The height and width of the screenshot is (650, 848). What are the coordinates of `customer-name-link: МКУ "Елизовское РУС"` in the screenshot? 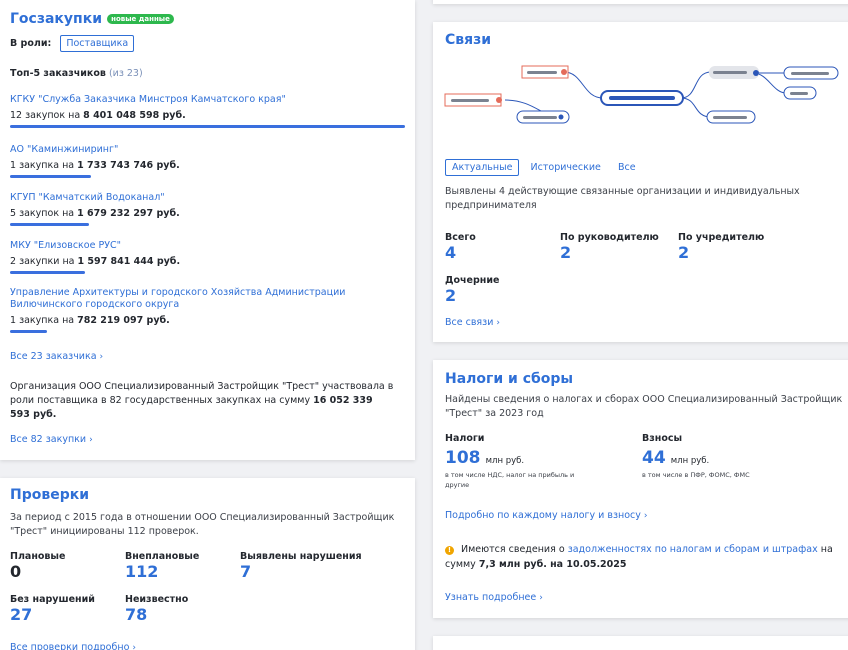 It's located at (190, 246).